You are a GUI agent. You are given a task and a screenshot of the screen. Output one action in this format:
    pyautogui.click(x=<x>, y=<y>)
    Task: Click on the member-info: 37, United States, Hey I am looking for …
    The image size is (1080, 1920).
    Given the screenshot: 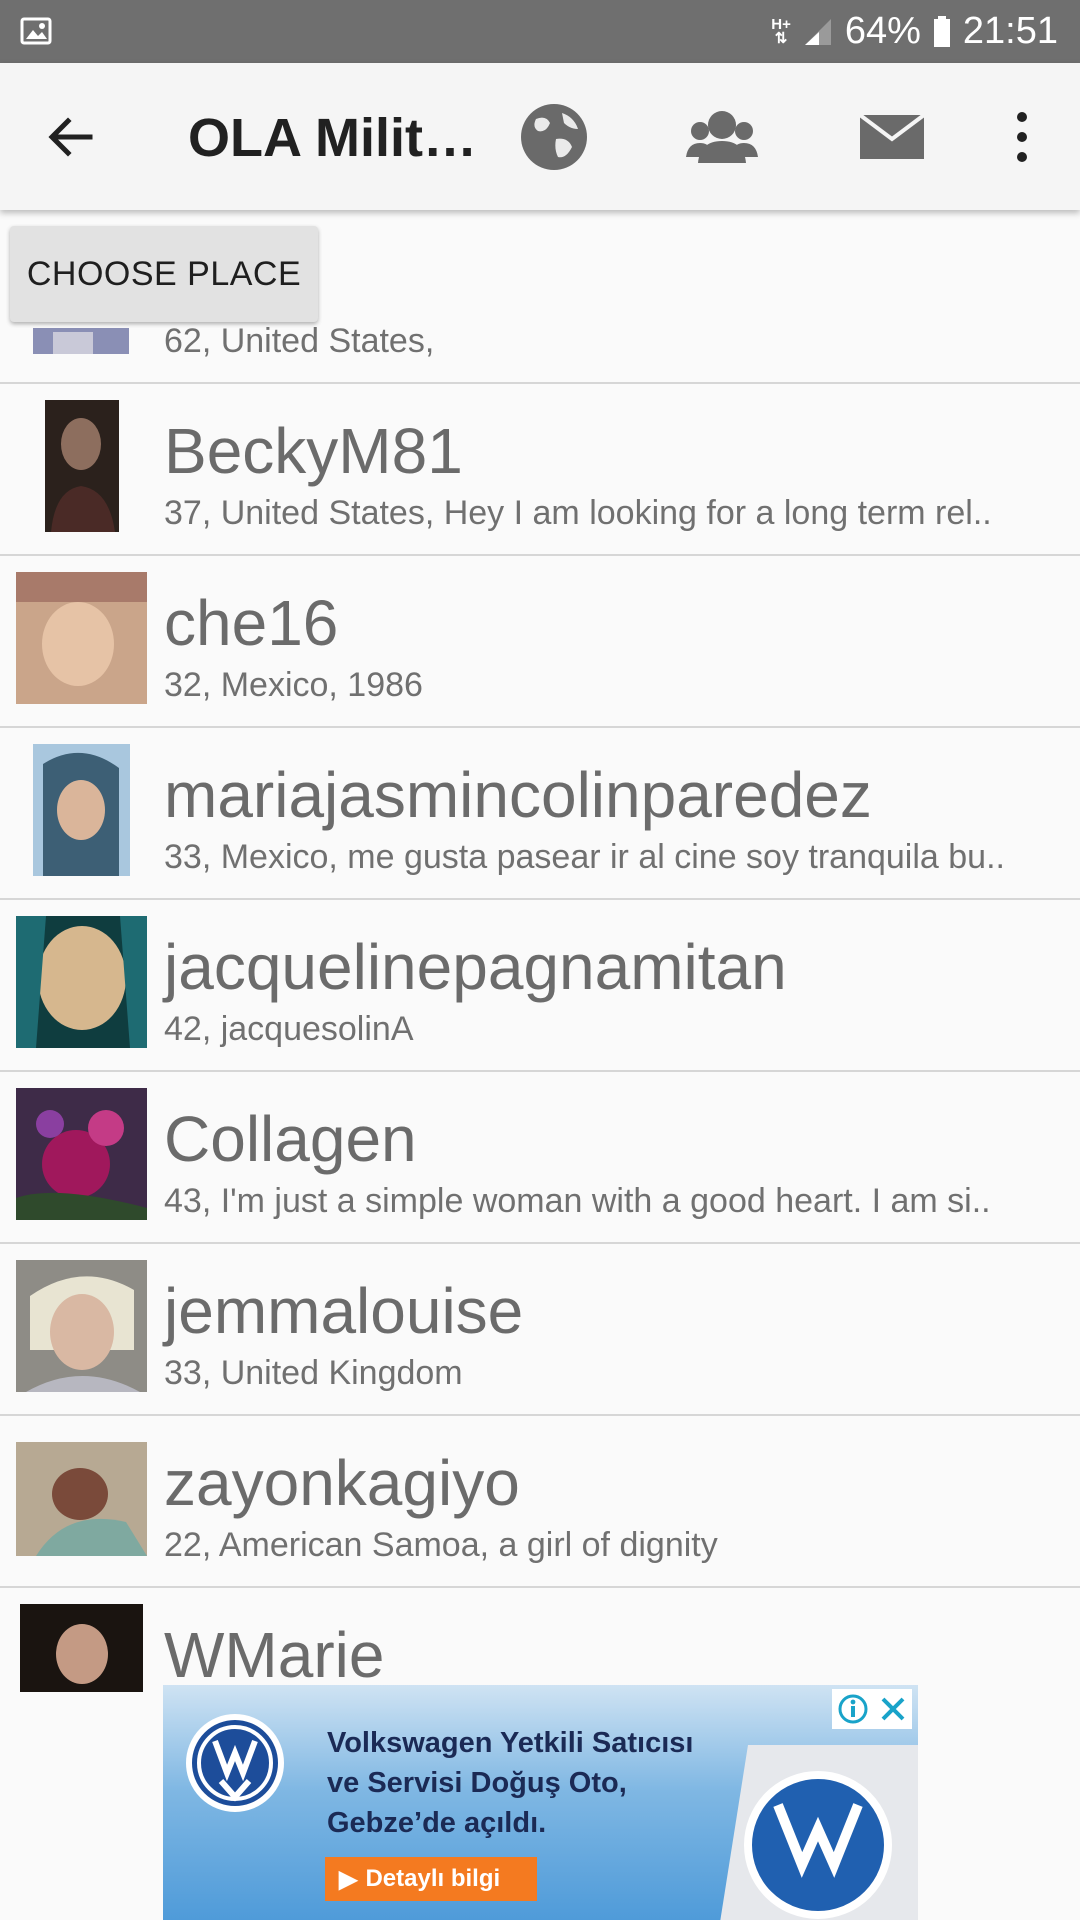 What is the action you would take?
    pyautogui.click(x=578, y=513)
    